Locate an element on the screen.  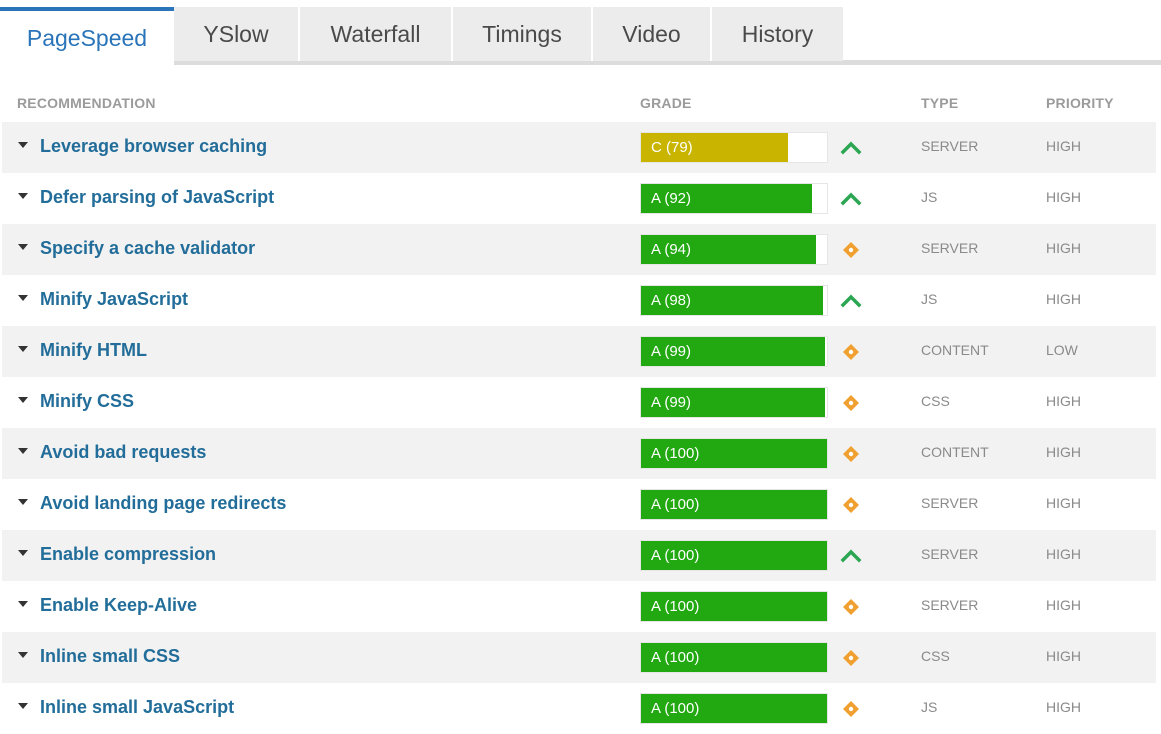
column-header-recommendation: RECOMMENDATION is located at coordinates (86, 103).